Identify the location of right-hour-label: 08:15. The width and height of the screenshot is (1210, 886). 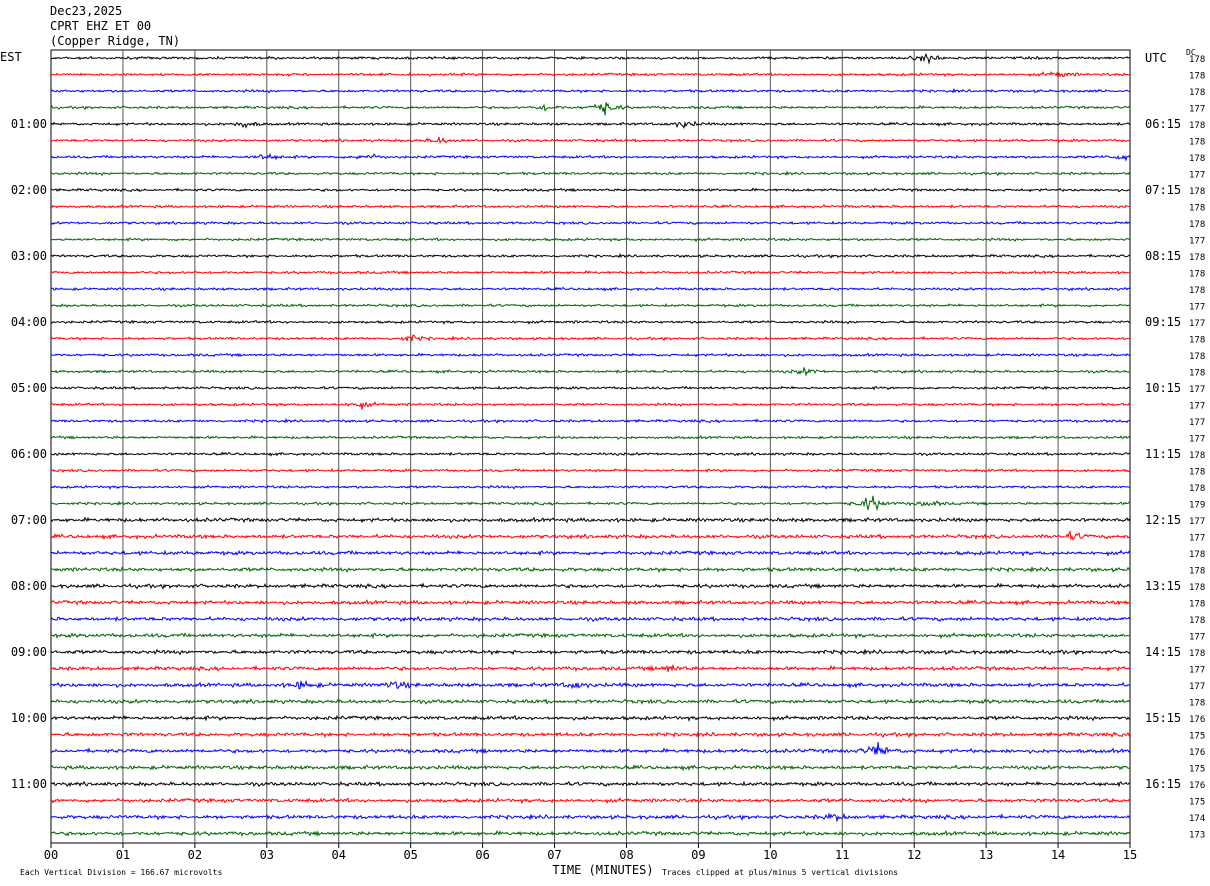
(1163, 256).